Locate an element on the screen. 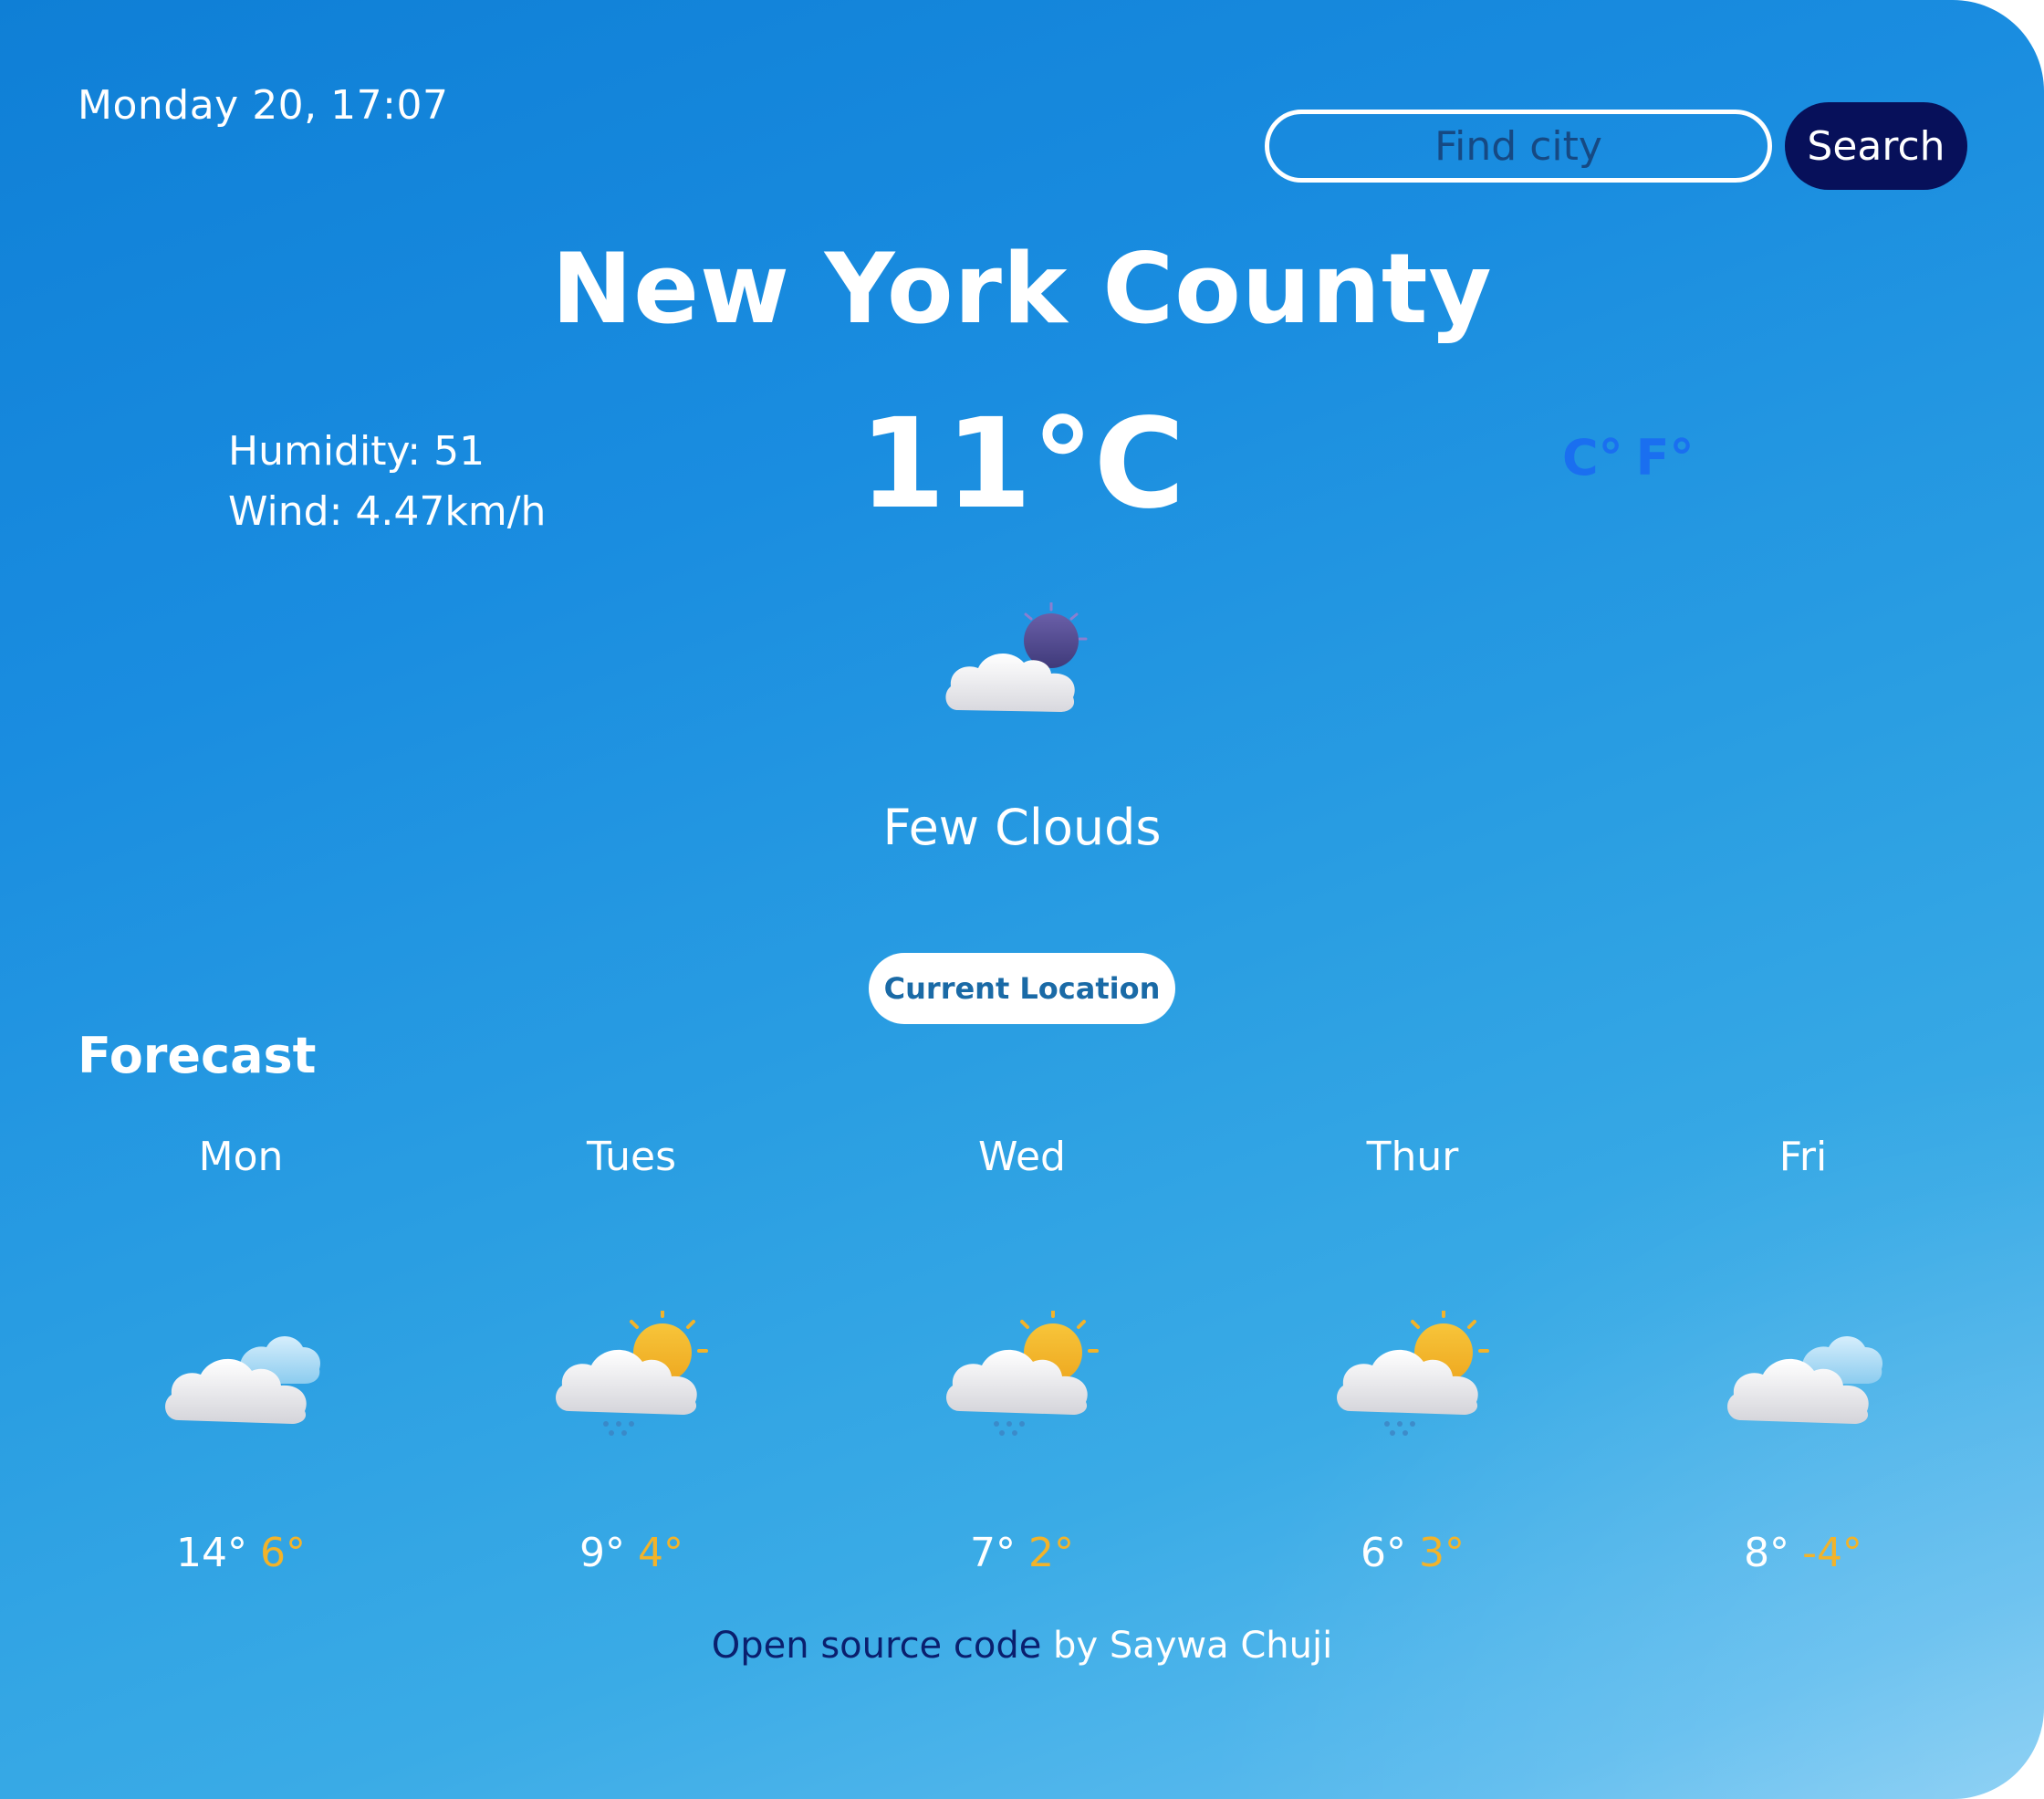 This screenshot has height=1799, width=2044. forecast-temps: 9° 4° is located at coordinates (631, 1553).